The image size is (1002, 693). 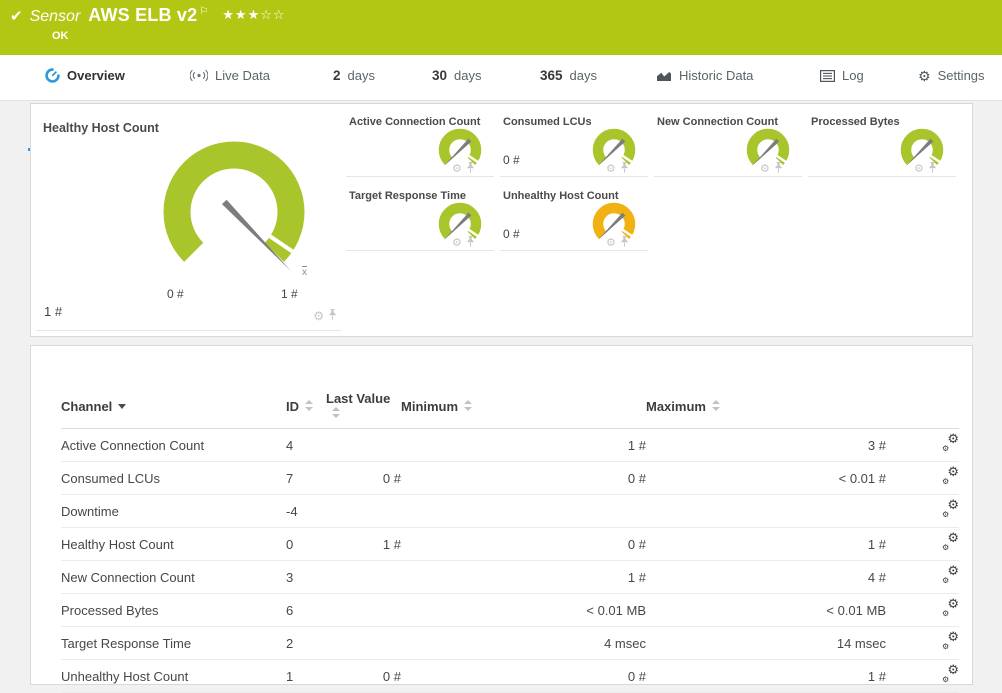 I want to click on tab-30-days: 30 days, so click(x=457, y=75).